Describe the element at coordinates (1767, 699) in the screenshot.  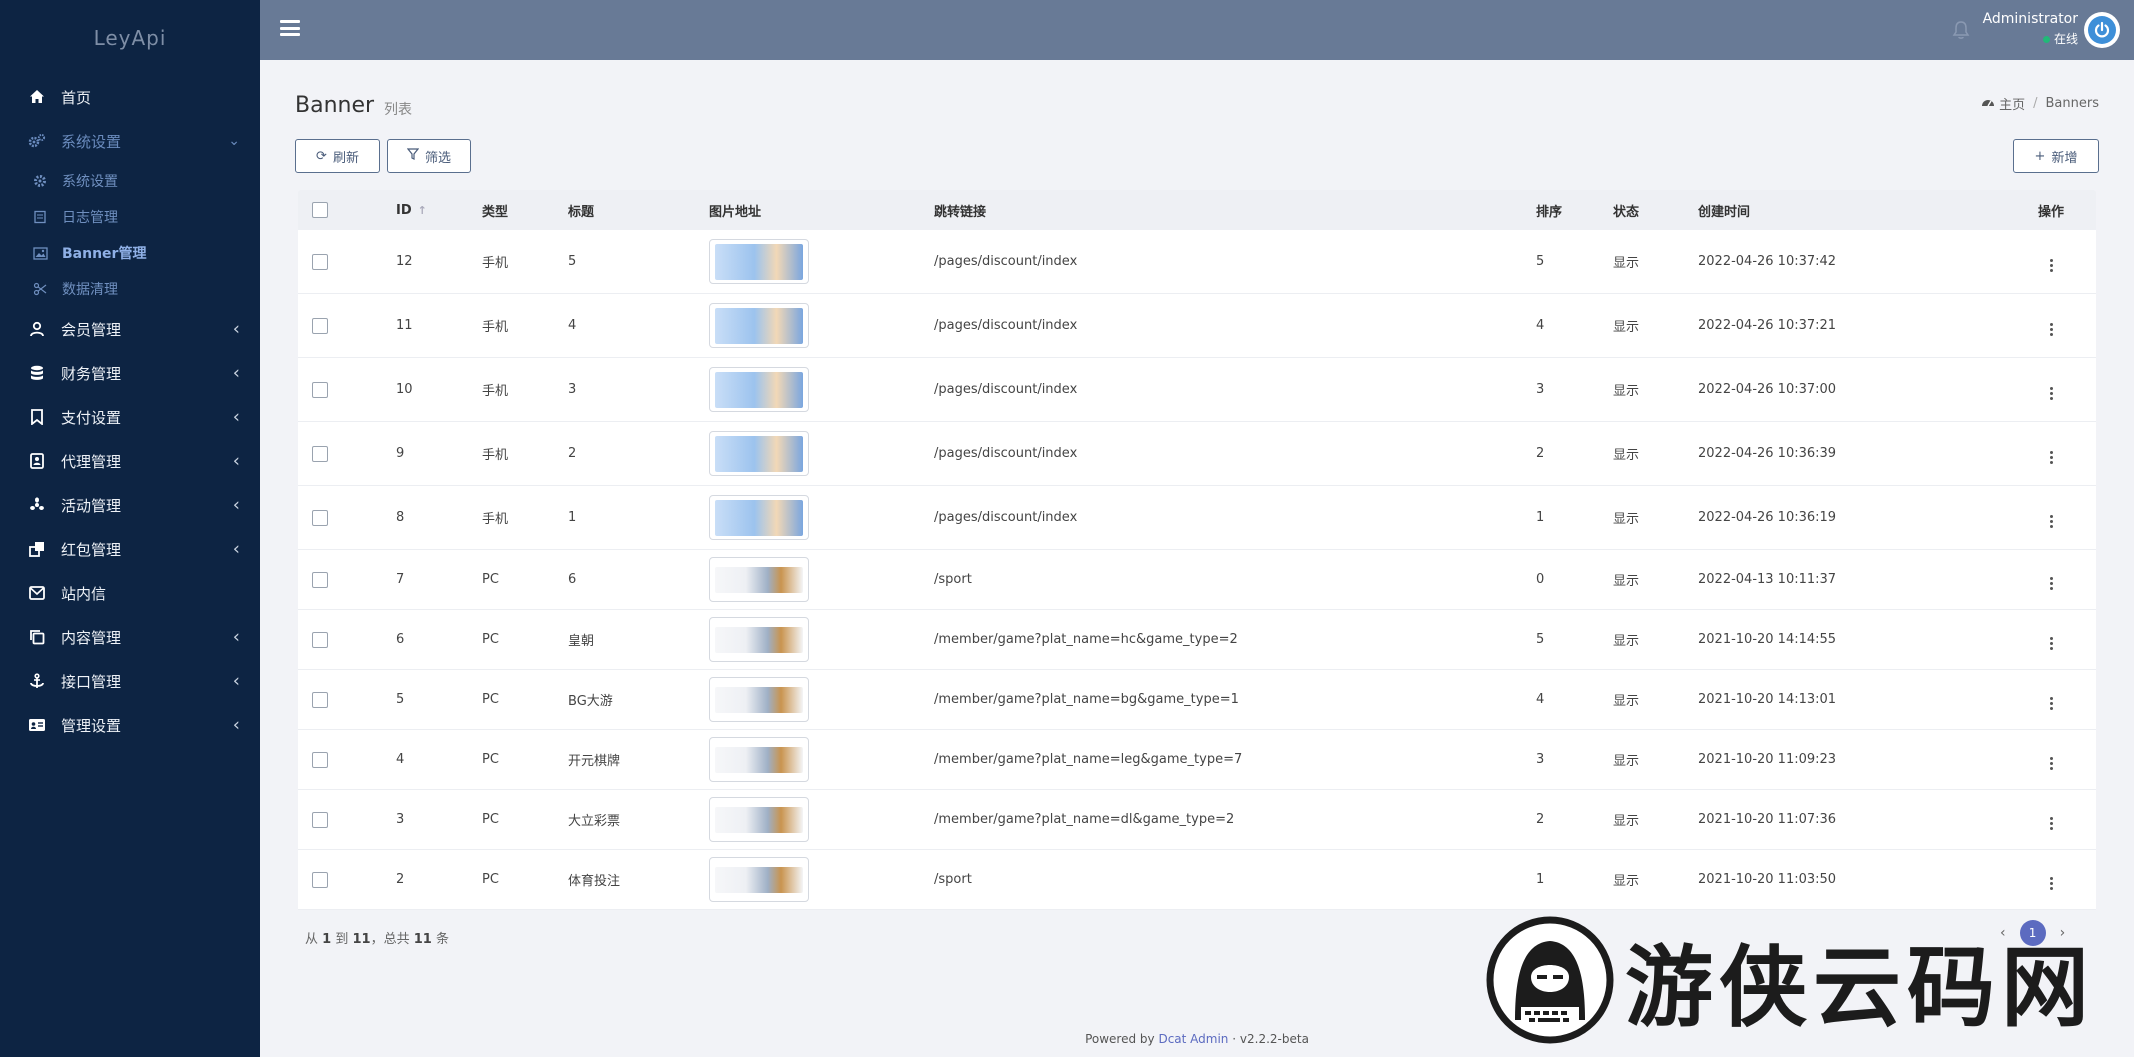
I see `cell-created: 2021-10-20 14:13:01` at that location.